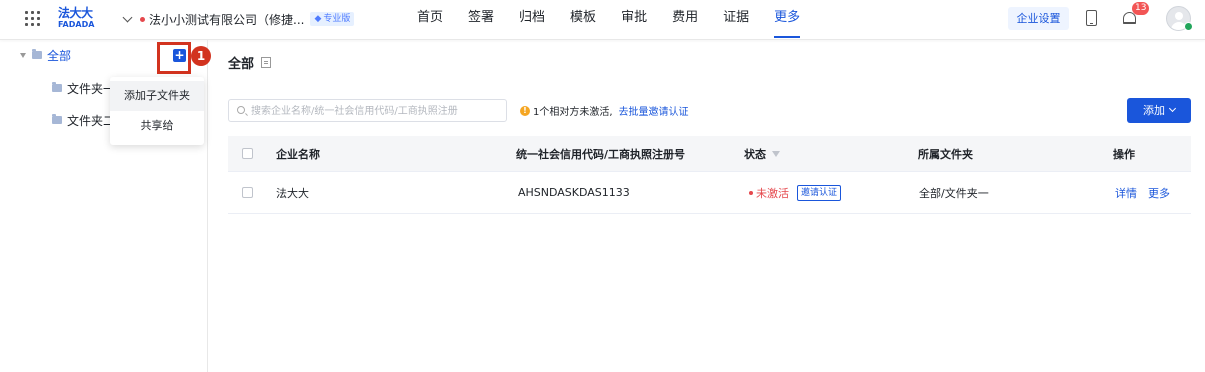 This screenshot has width=1205, height=372. Describe the element at coordinates (91, 88) in the screenshot. I see `tree-item-label: 文件夹一` at that location.